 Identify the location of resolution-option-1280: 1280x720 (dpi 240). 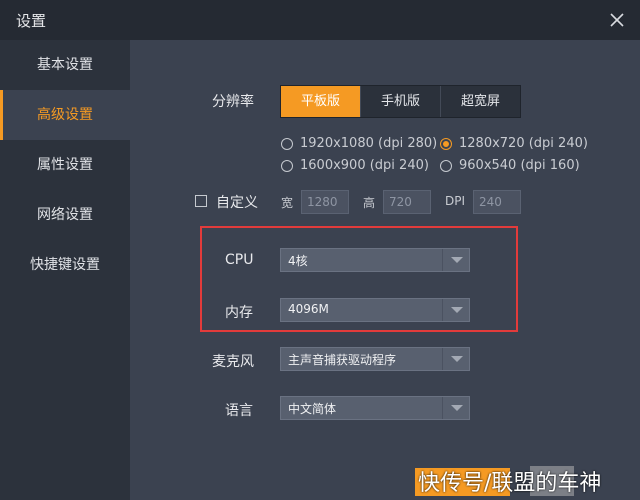
(514, 143).